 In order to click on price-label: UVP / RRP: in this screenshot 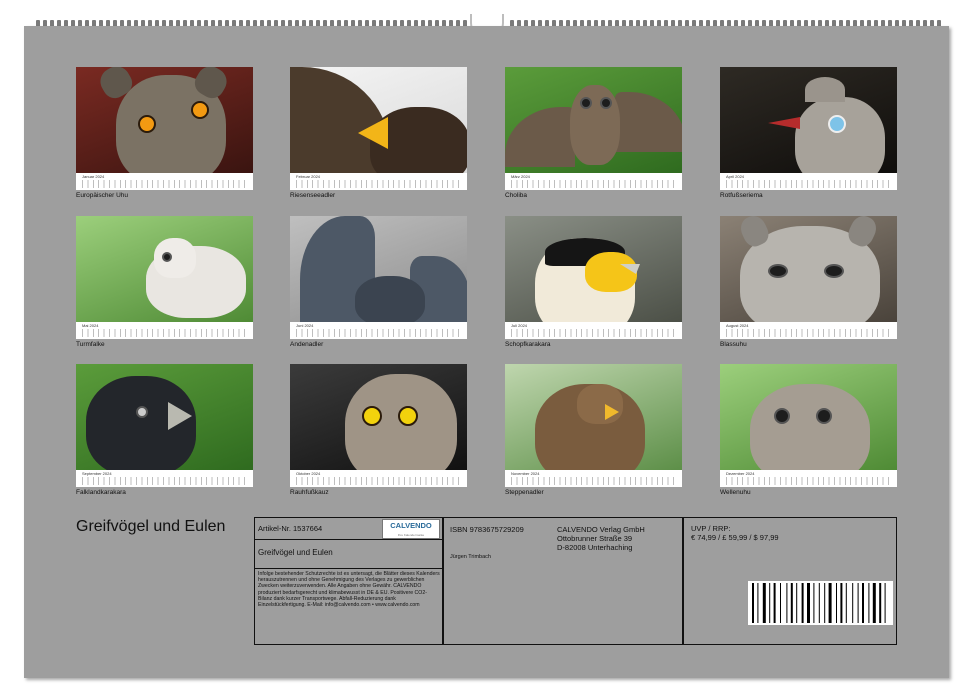, I will do `click(711, 528)`.